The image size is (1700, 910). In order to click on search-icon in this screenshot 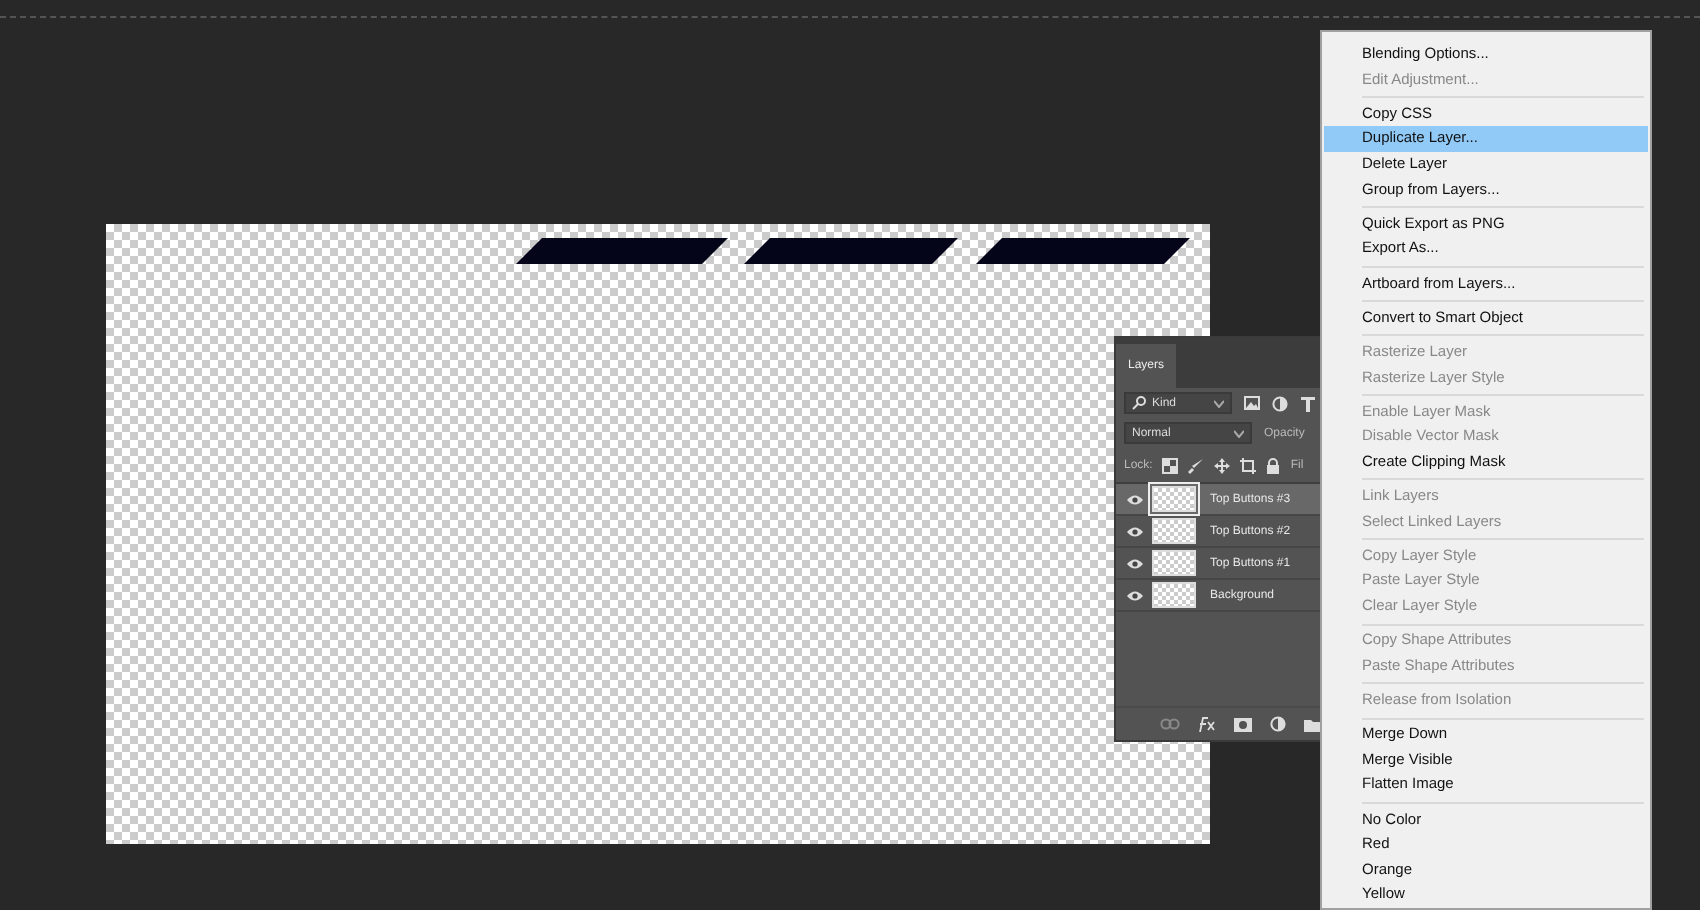, I will do `click(1139, 403)`.